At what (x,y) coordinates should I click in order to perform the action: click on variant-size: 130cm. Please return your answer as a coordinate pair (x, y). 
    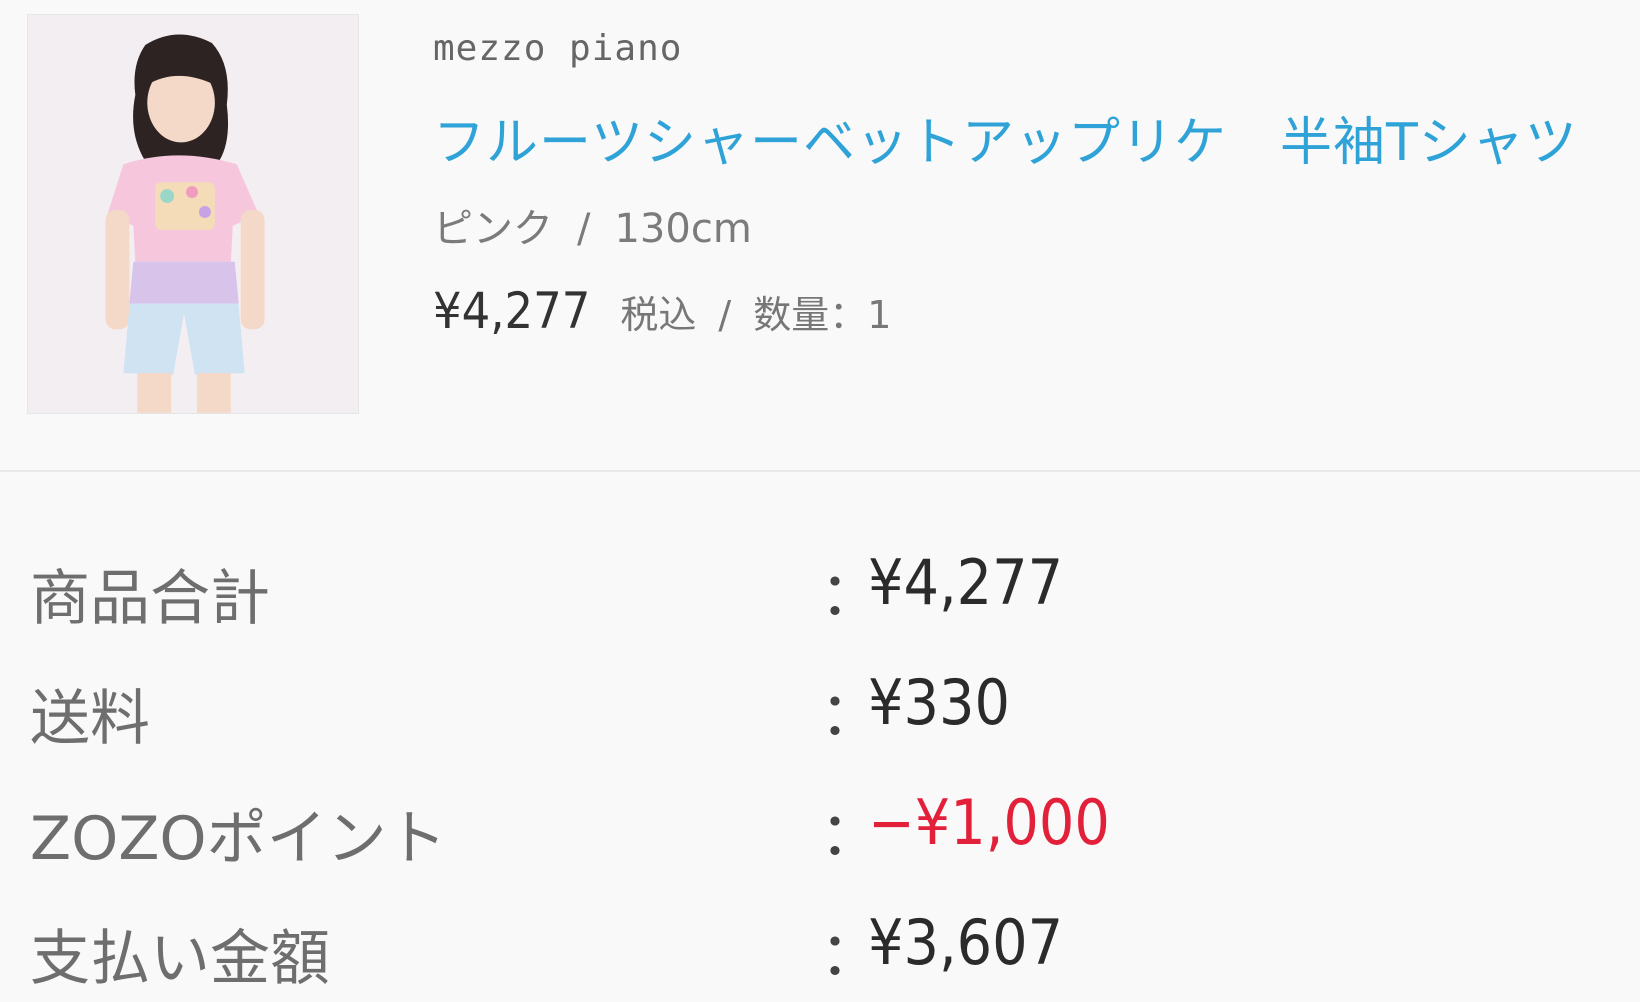
    Looking at the image, I should click on (683, 229).